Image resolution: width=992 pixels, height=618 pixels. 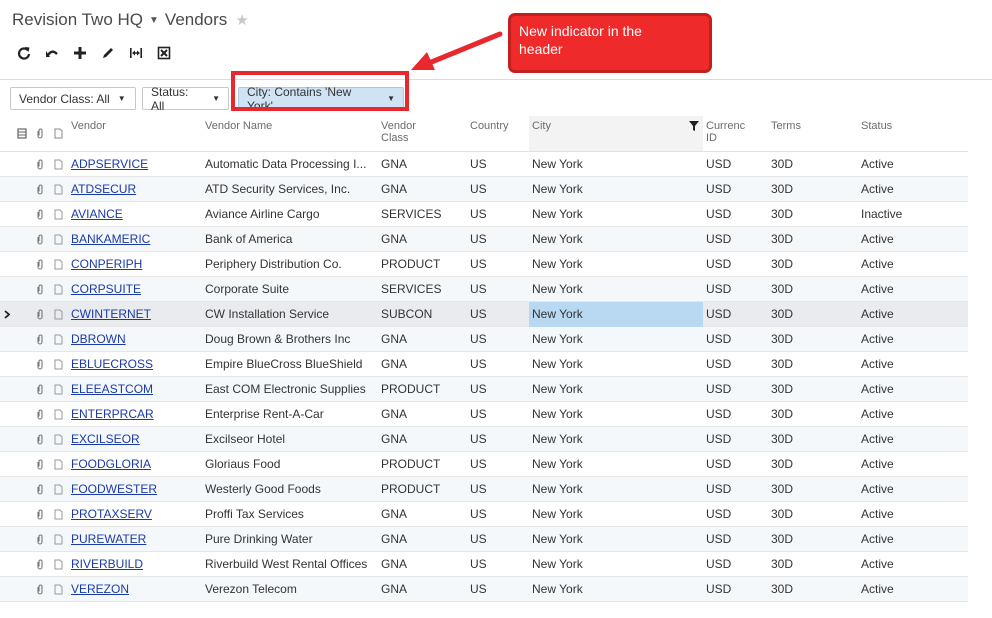 I want to click on vendor-id-link: CWINTERNET, so click(x=135, y=314).